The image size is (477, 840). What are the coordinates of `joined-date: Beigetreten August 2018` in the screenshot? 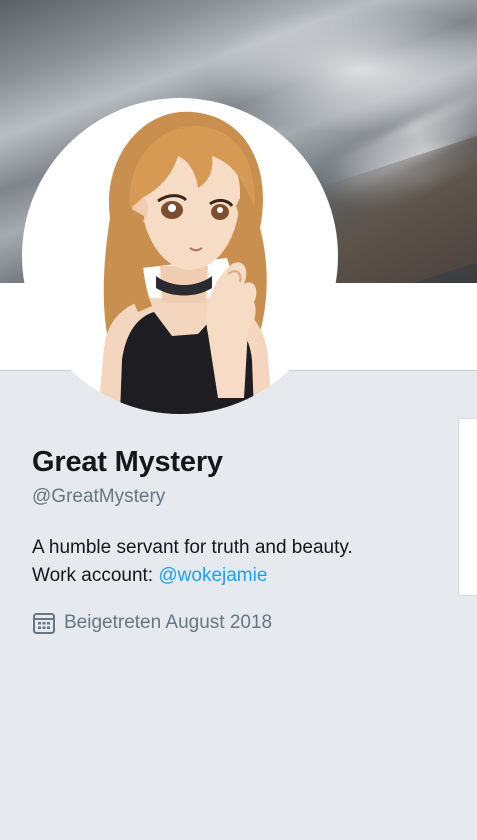 It's located at (152, 623).